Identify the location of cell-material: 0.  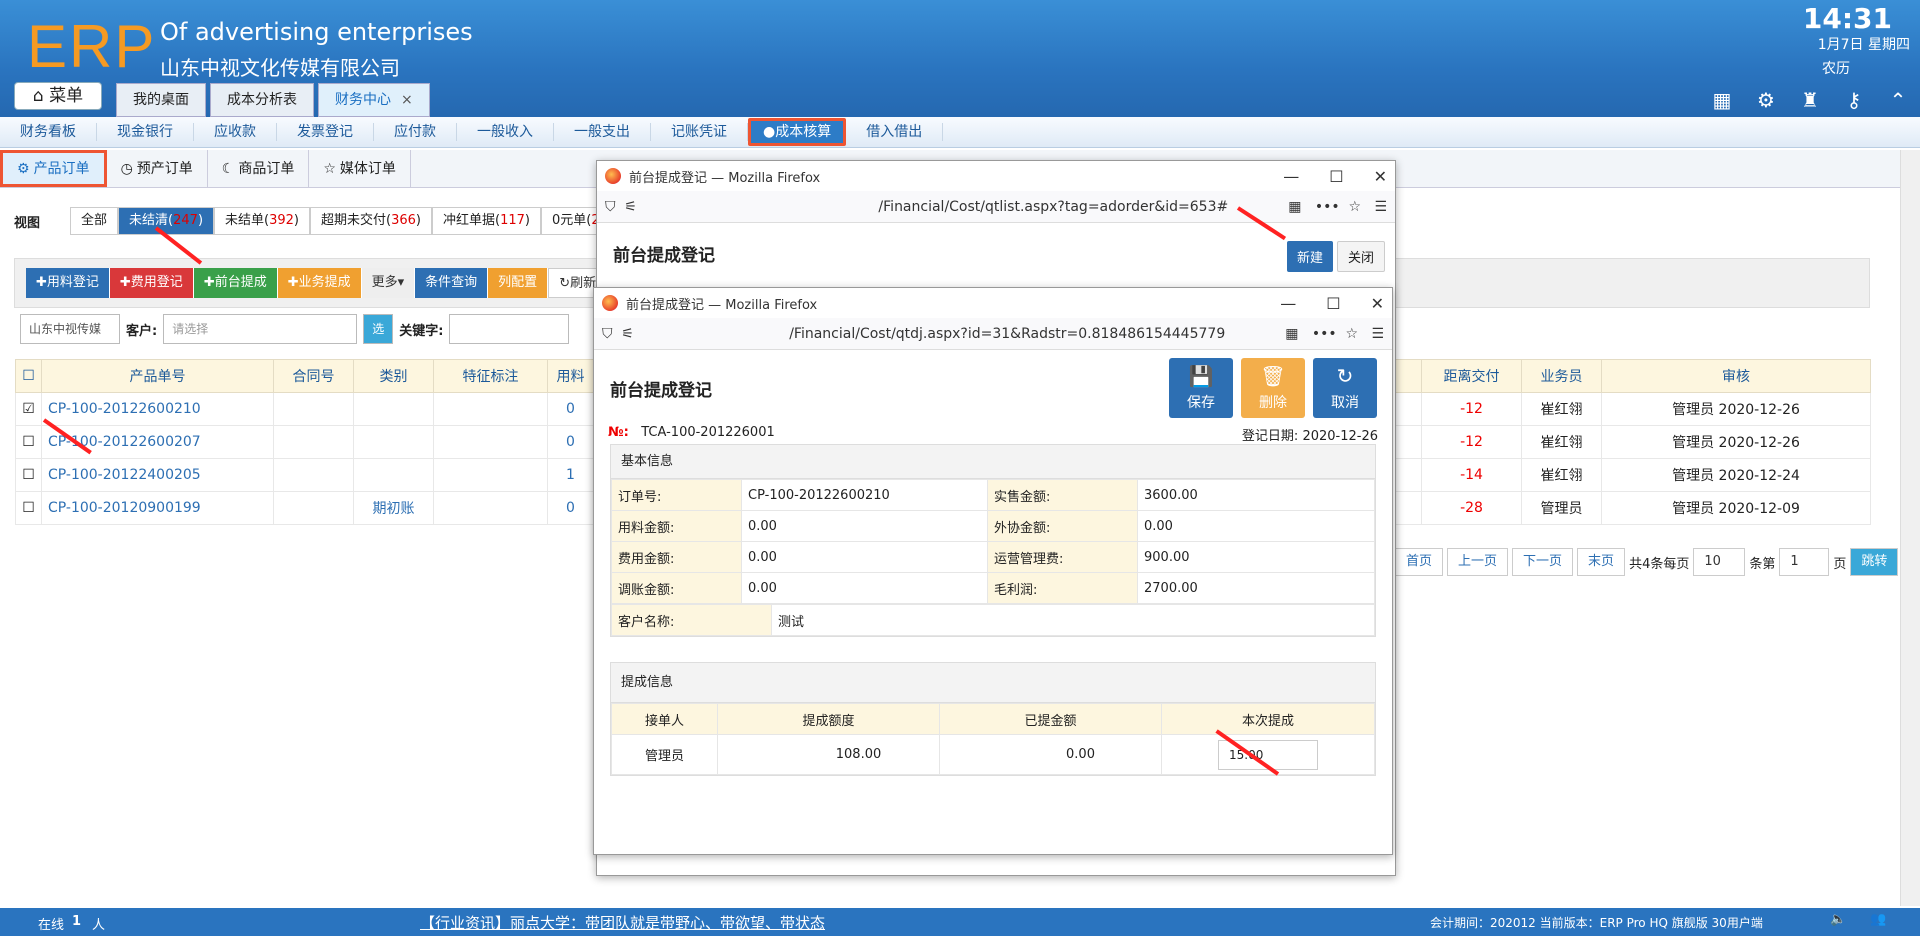
(570, 508).